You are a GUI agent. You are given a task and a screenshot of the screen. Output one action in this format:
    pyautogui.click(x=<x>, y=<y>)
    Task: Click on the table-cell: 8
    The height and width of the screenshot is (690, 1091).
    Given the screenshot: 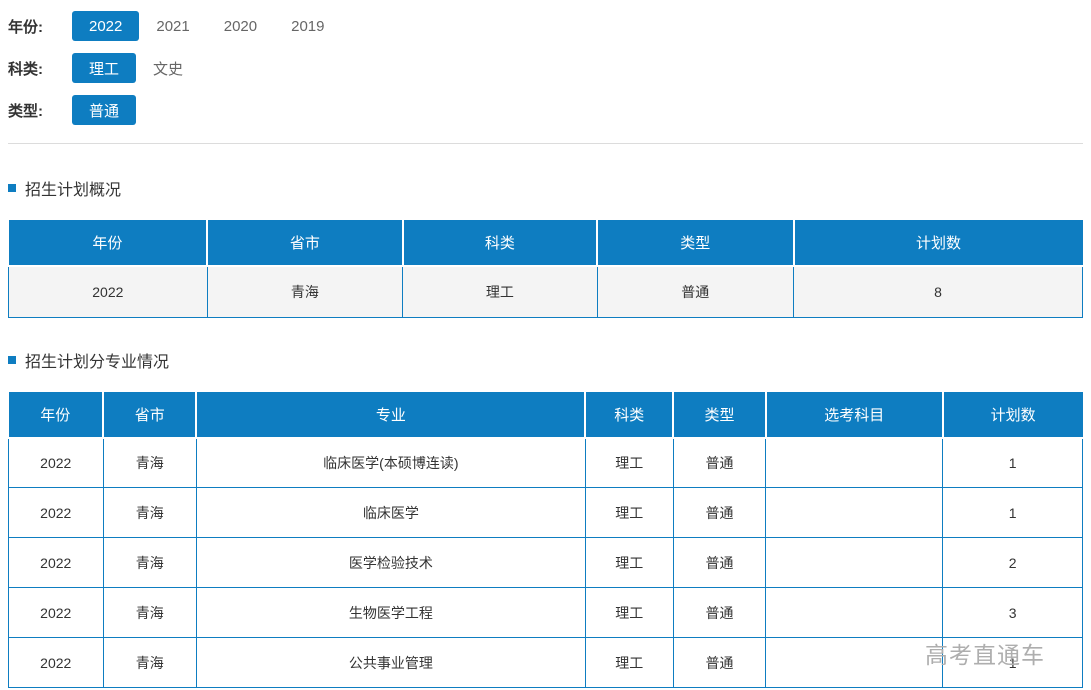 What is the action you would take?
    pyautogui.click(x=938, y=291)
    